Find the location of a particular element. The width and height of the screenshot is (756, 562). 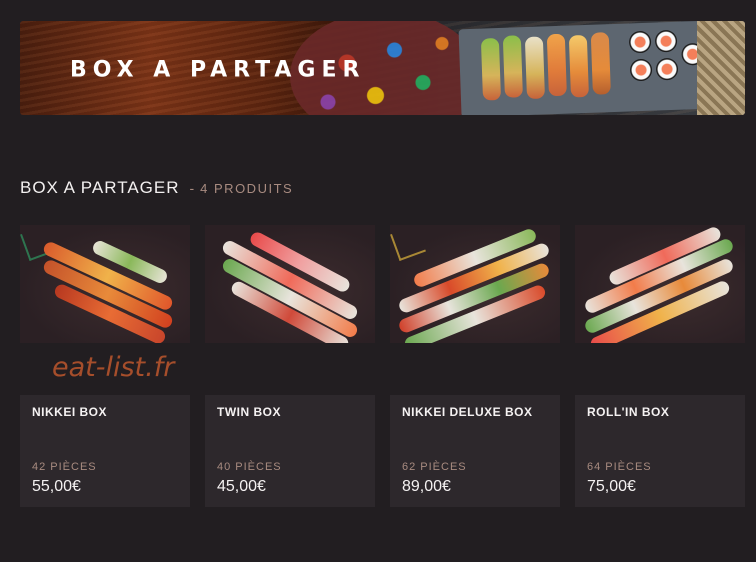

product-image-rollin-box is located at coordinates (660, 284).